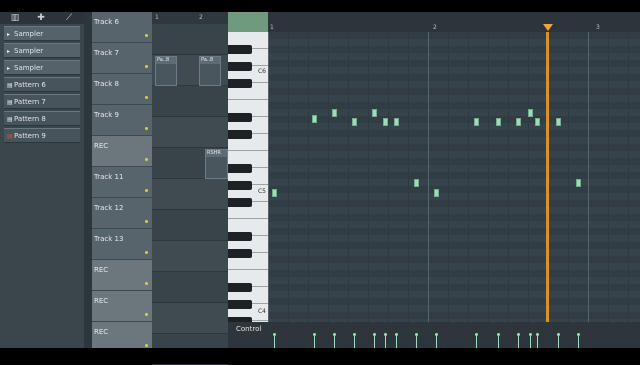  I want to click on browser-item-pattern-8: ▤Pattern 8, so click(42, 118).